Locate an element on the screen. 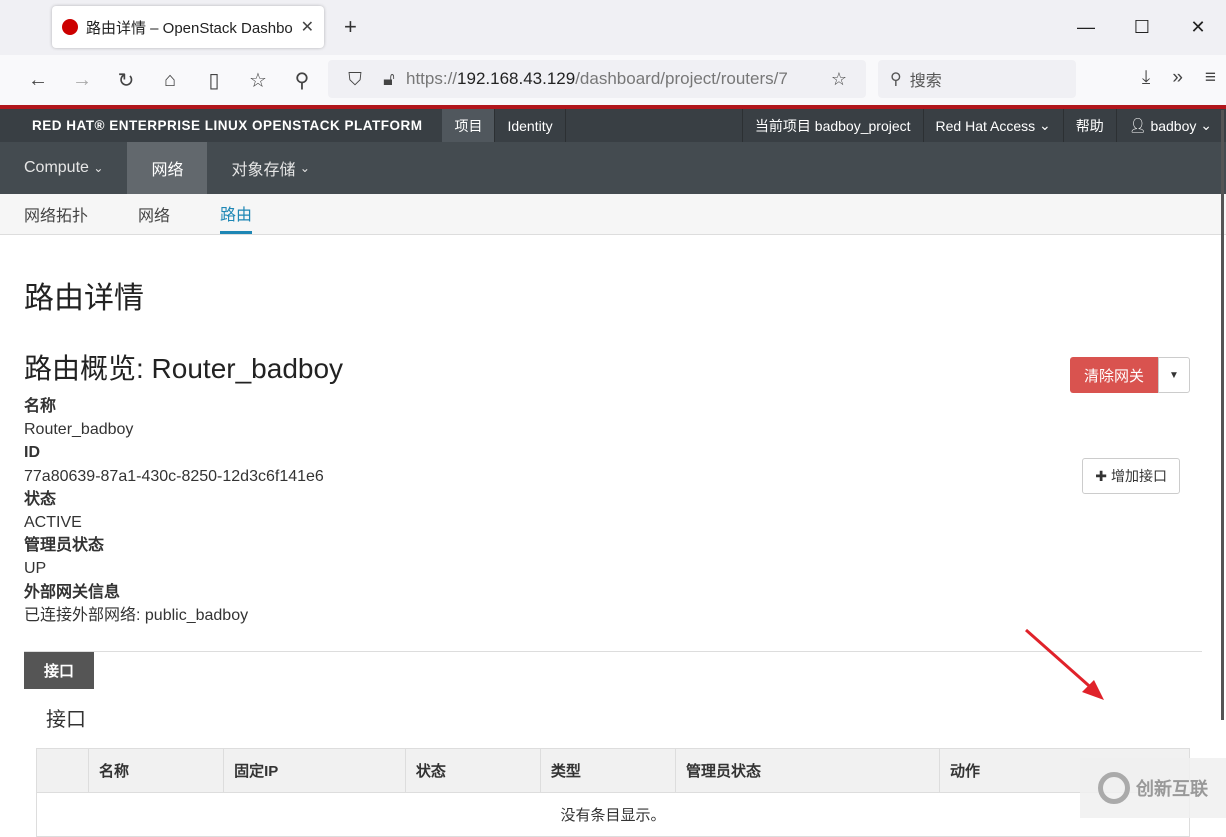  detail-label: 管理员状态 is located at coordinates (64, 546).